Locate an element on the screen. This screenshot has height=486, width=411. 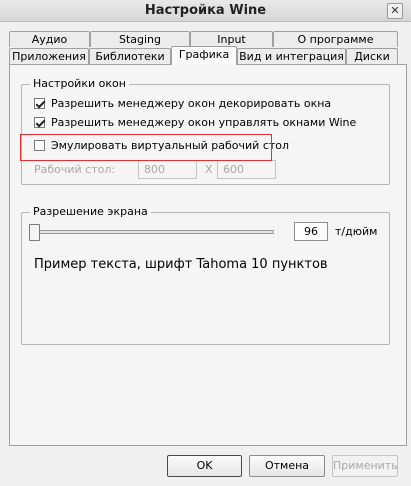
tab-label: Input is located at coordinates (231, 39).